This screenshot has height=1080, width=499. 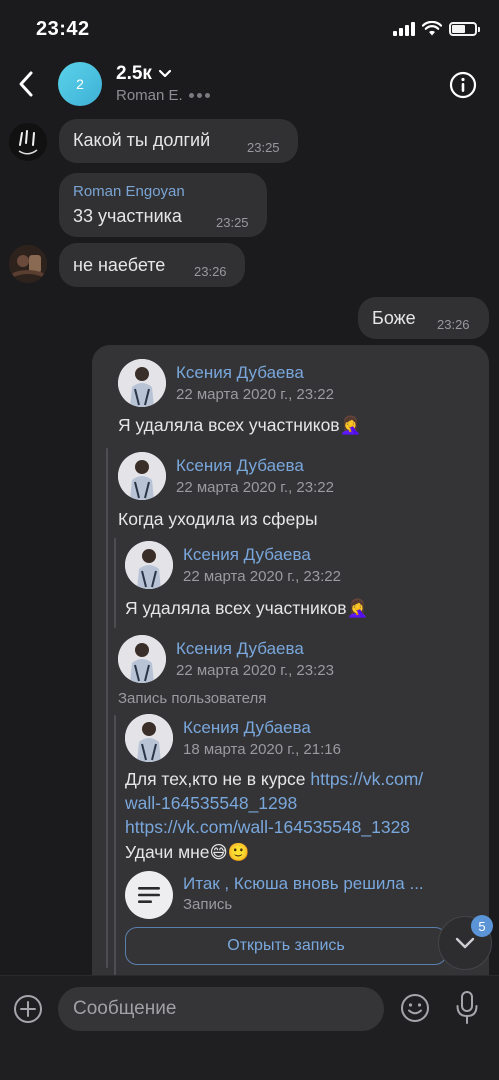 What do you see at coordinates (211, 803) in the screenshot?
I see `post-link: wall-164535548_1298` at bounding box center [211, 803].